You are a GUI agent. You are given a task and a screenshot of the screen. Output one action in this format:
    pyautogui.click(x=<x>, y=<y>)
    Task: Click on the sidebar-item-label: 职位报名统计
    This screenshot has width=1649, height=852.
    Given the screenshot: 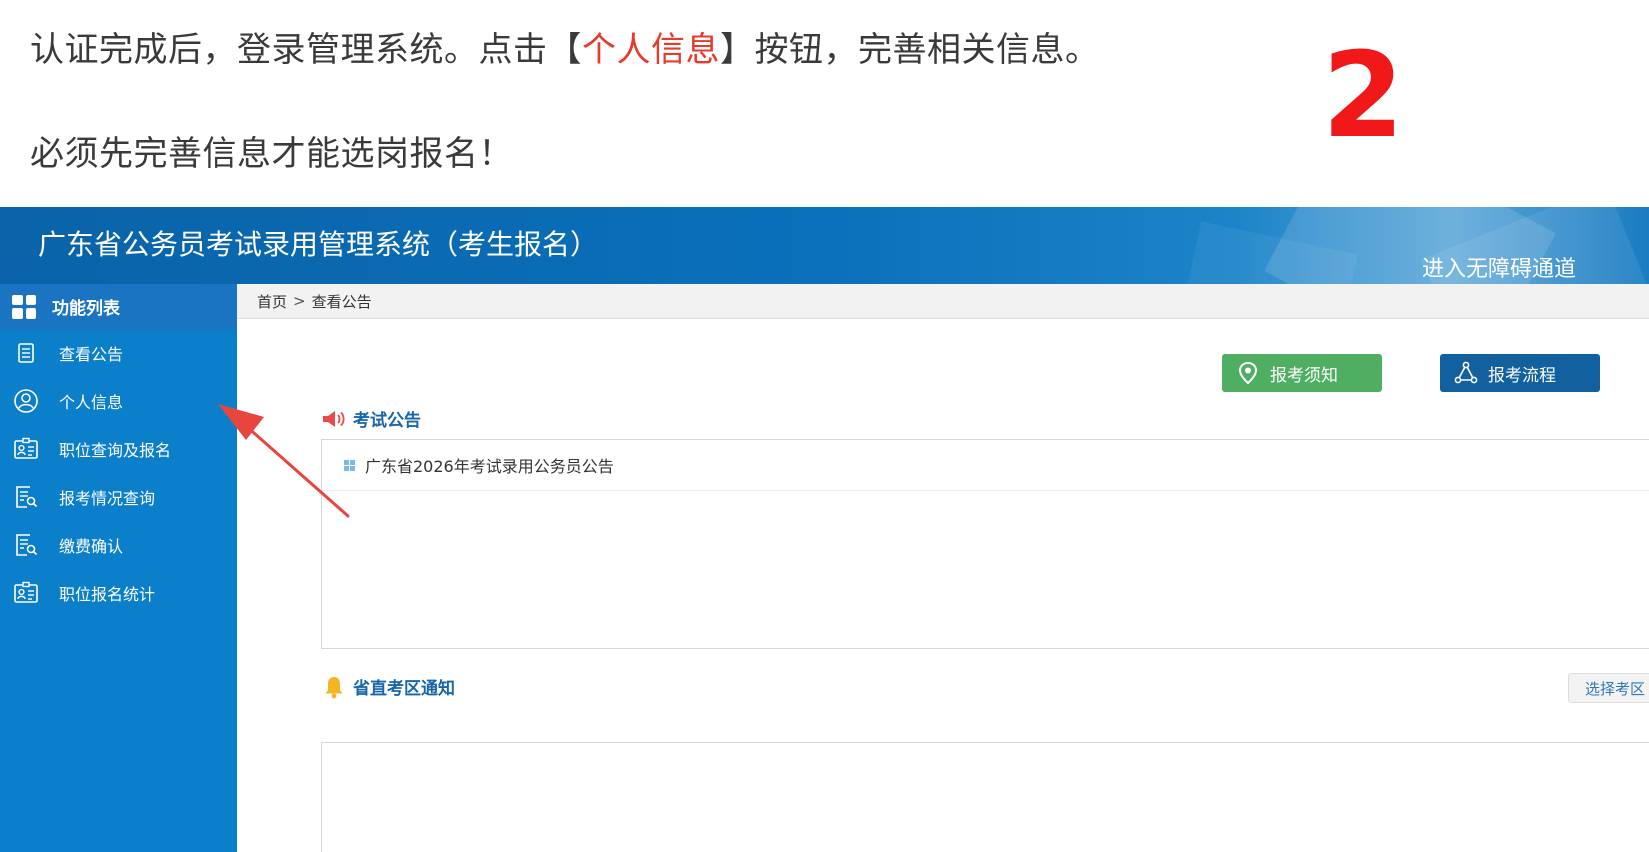 What is the action you would take?
    pyautogui.click(x=107, y=594)
    